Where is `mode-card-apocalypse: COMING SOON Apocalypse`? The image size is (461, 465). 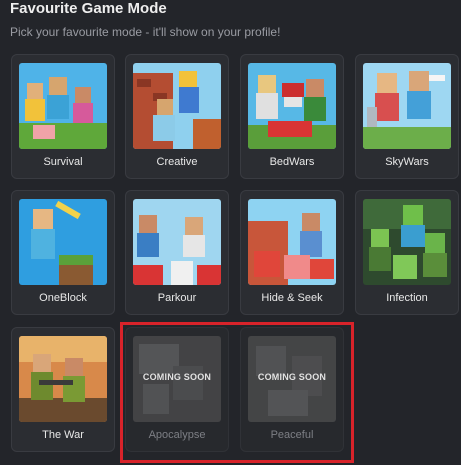
mode-card-apocalypse: COMING SOON Apocalypse is located at coordinates (177, 389).